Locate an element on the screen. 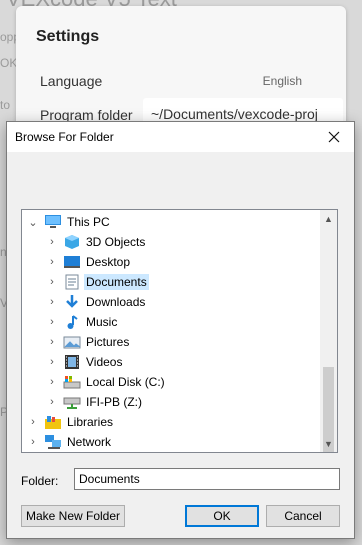 This screenshot has height=545, width=362. tree-item-ifi-pb: › IFI-PB (Z:) is located at coordinates (94, 402).